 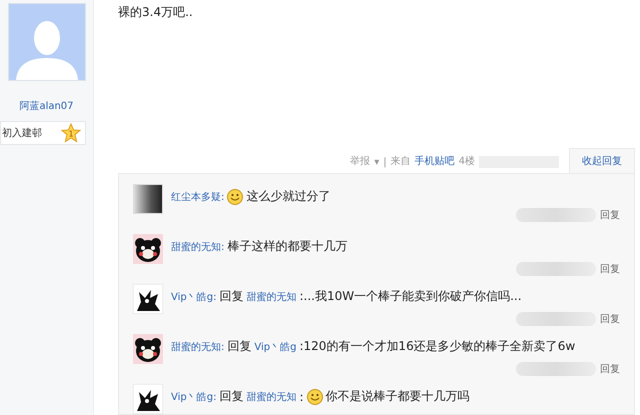 What do you see at coordinates (400, 161) in the screenshot?
I see `source-label: 来自` at bounding box center [400, 161].